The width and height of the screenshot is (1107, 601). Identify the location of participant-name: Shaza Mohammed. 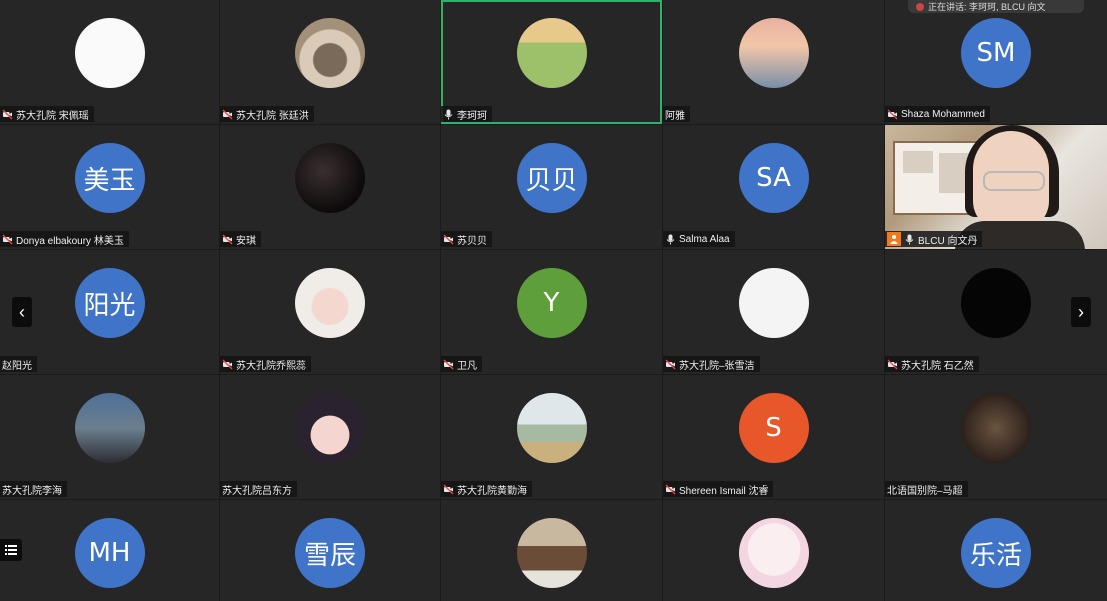
(943, 114).